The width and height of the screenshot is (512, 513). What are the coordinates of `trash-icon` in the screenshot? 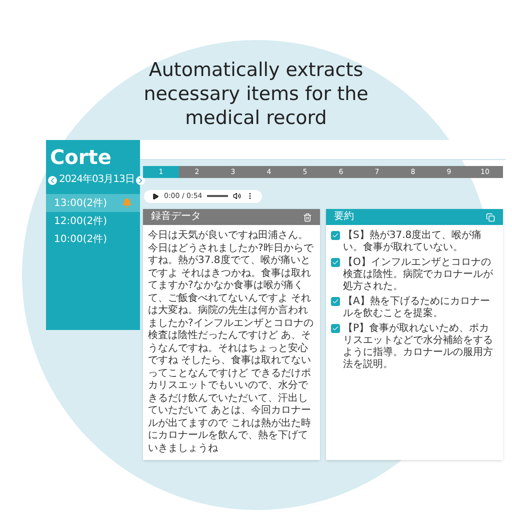 It's located at (307, 217).